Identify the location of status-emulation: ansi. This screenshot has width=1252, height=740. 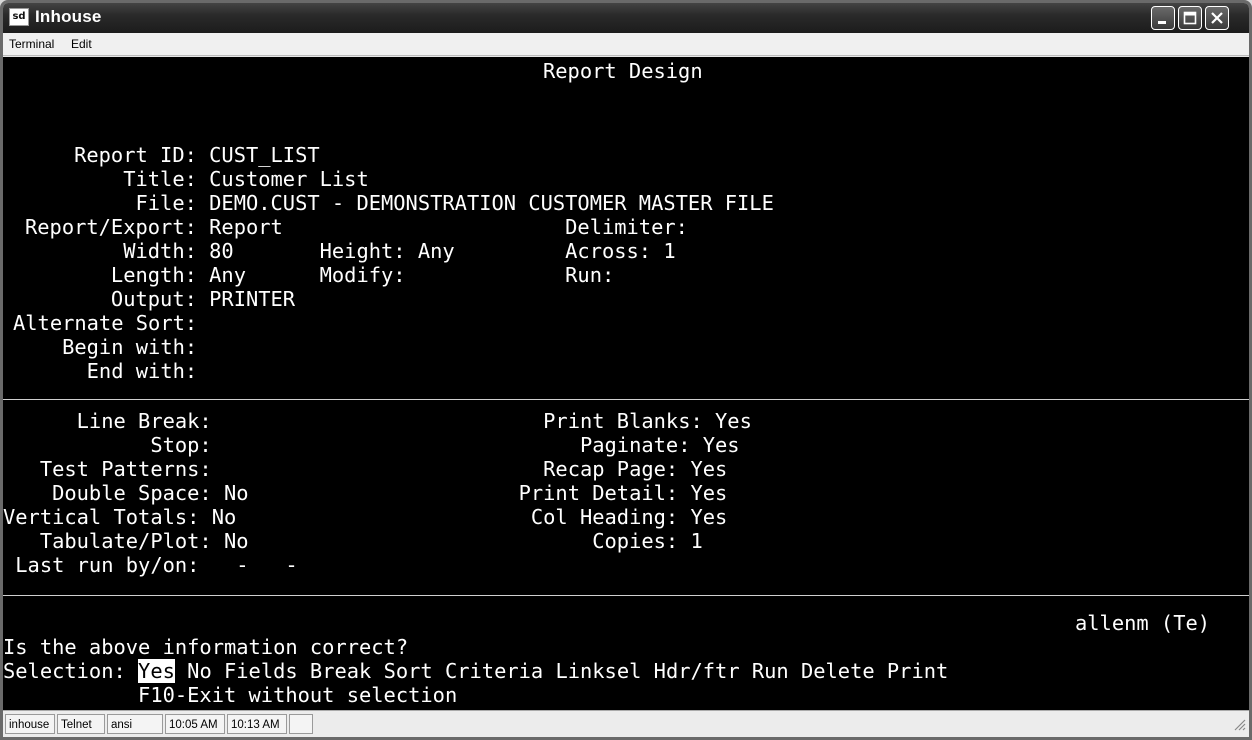
(135, 724).